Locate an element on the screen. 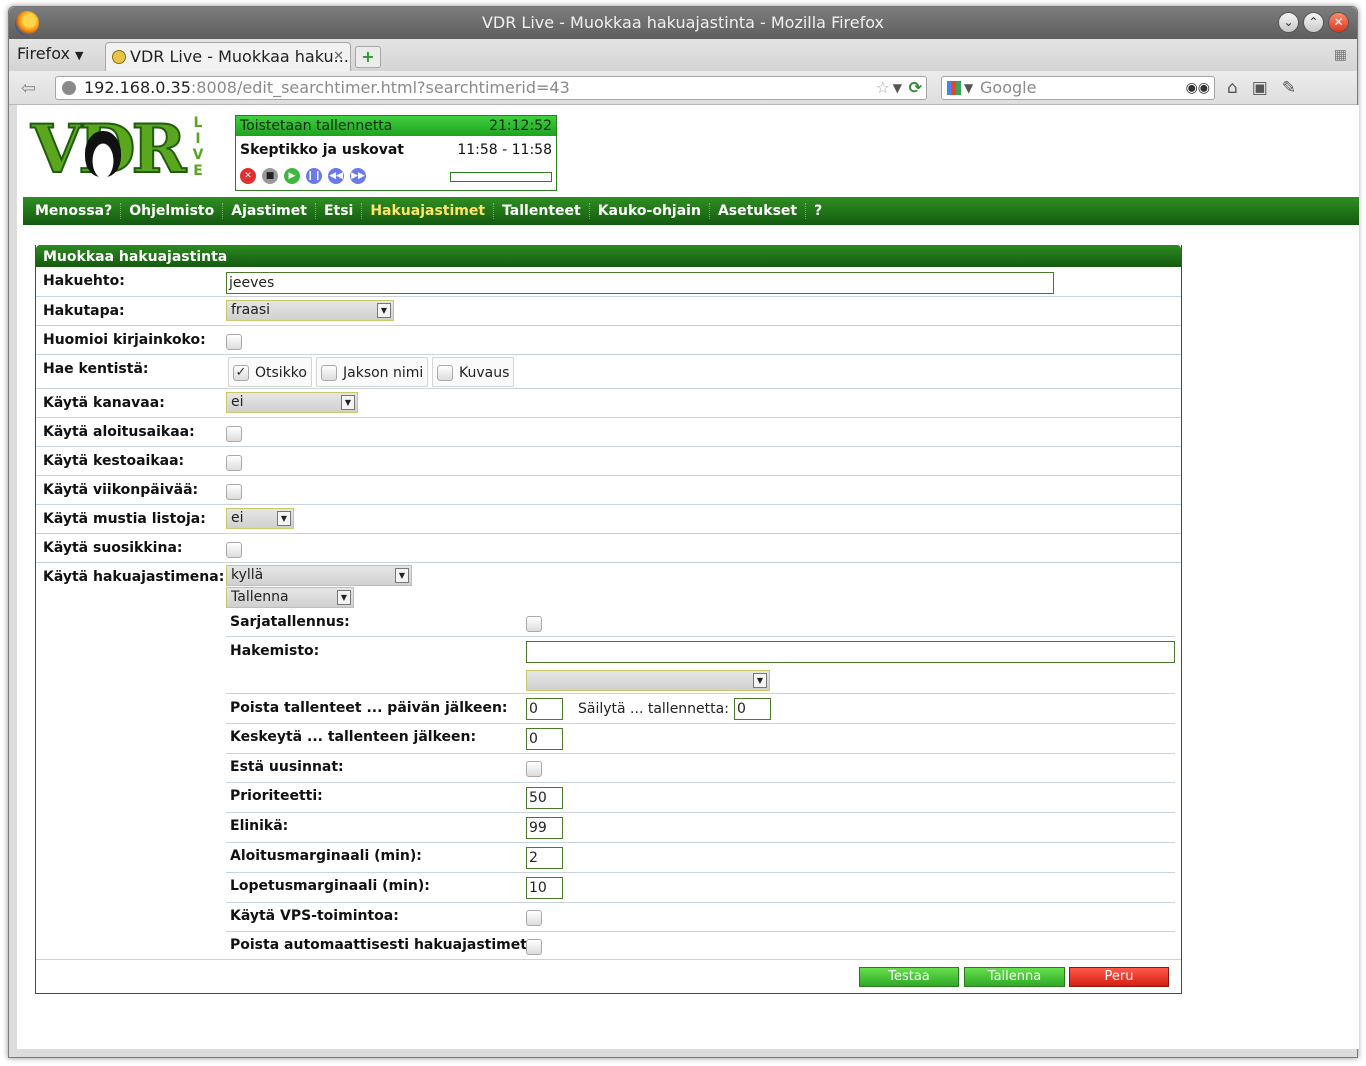  directory-label: Hakemisto: is located at coordinates (275, 651).